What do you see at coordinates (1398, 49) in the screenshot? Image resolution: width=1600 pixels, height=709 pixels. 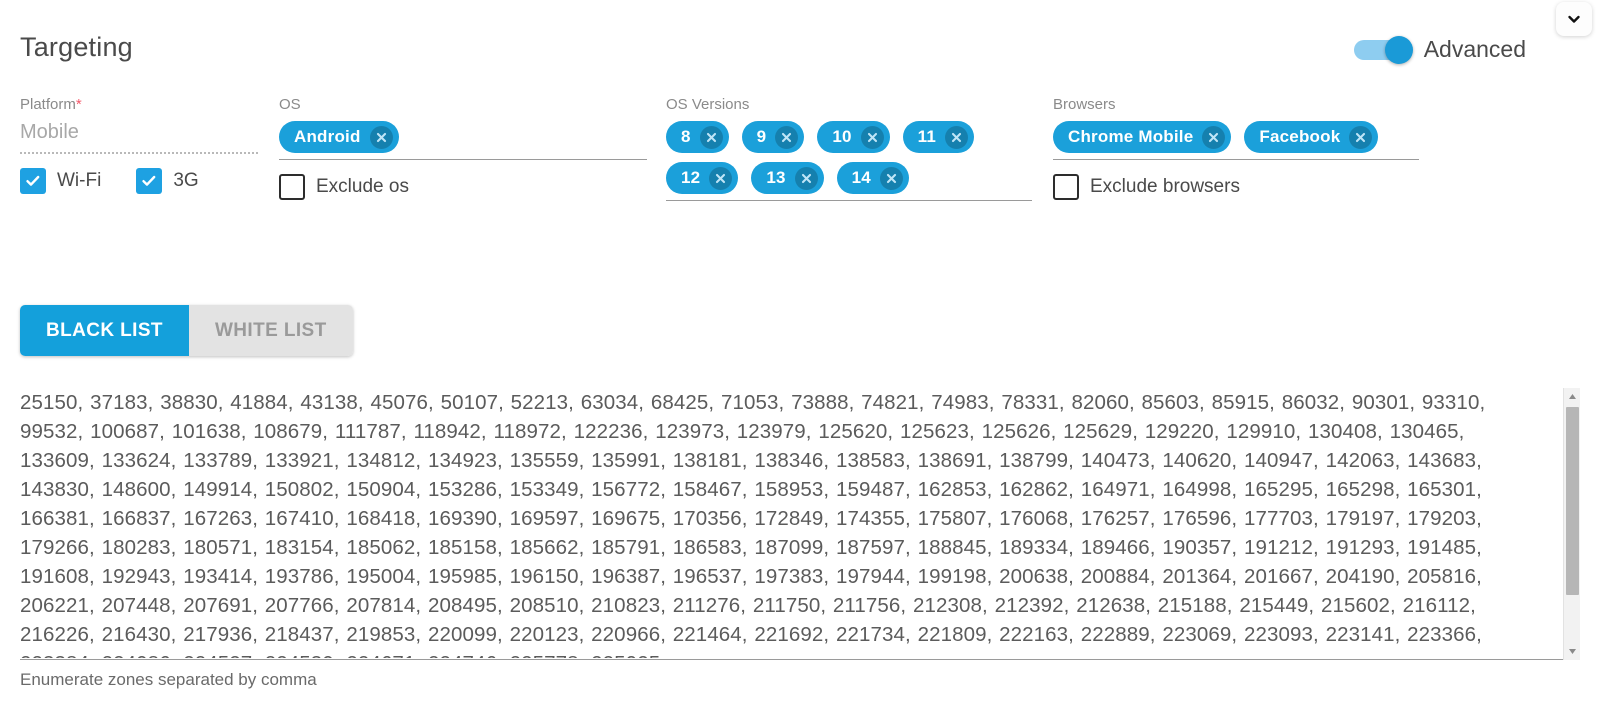 I see `toggle-knob` at bounding box center [1398, 49].